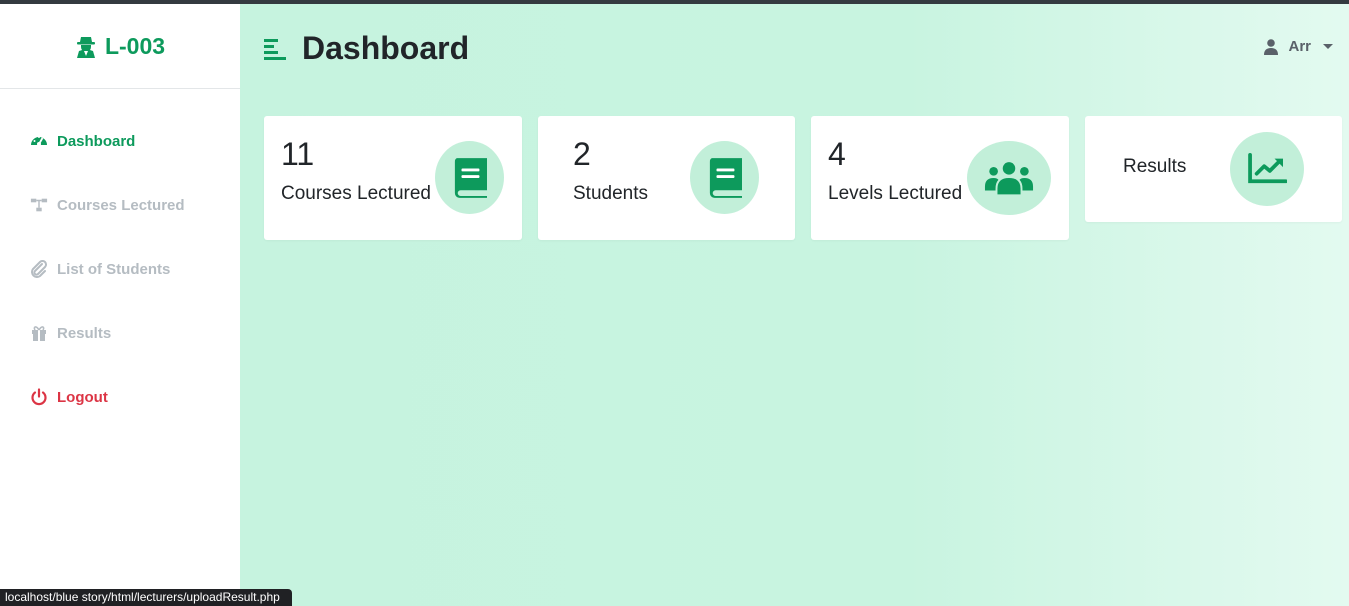  Describe the element at coordinates (837, 154) in the screenshot. I see `stat-value: 4` at that location.